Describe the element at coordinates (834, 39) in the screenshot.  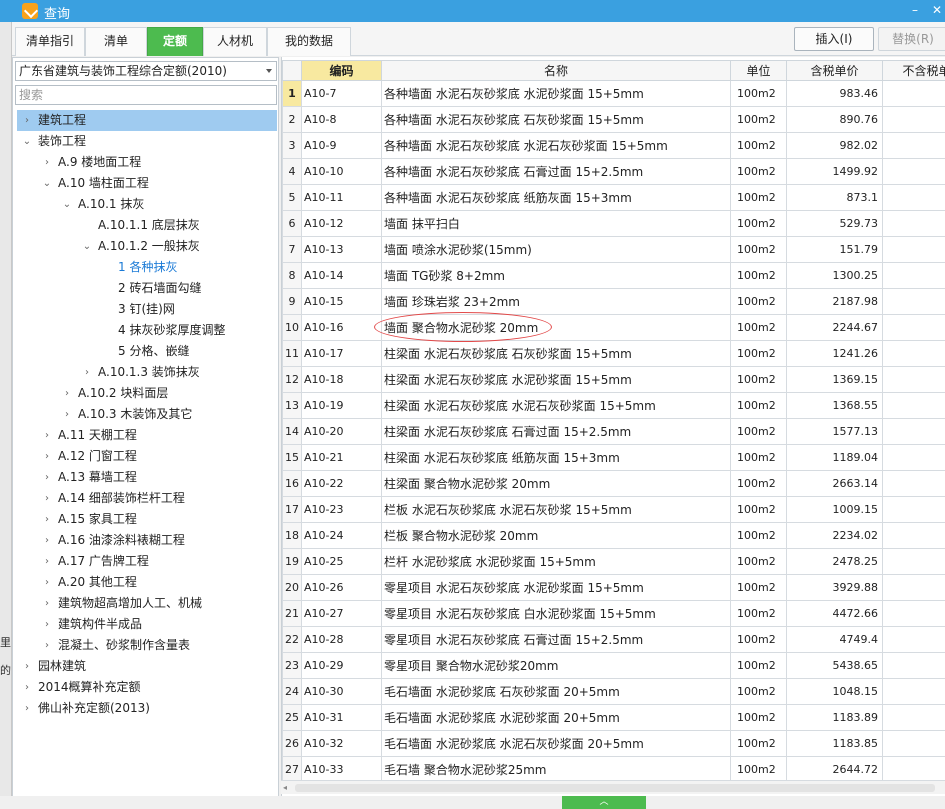
I see `insert-button: 插入(I)` at that location.